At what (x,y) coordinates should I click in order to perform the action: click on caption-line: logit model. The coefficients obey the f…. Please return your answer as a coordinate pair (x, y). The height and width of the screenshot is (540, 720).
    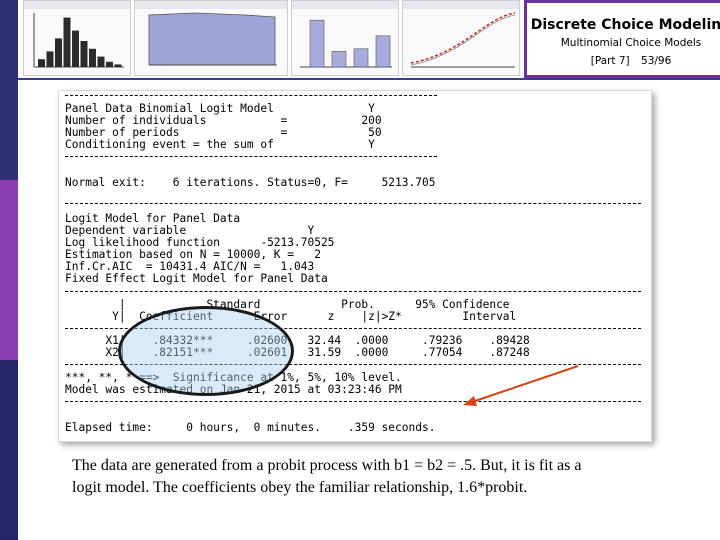
    Looking at the image, I should click on (300, 487).